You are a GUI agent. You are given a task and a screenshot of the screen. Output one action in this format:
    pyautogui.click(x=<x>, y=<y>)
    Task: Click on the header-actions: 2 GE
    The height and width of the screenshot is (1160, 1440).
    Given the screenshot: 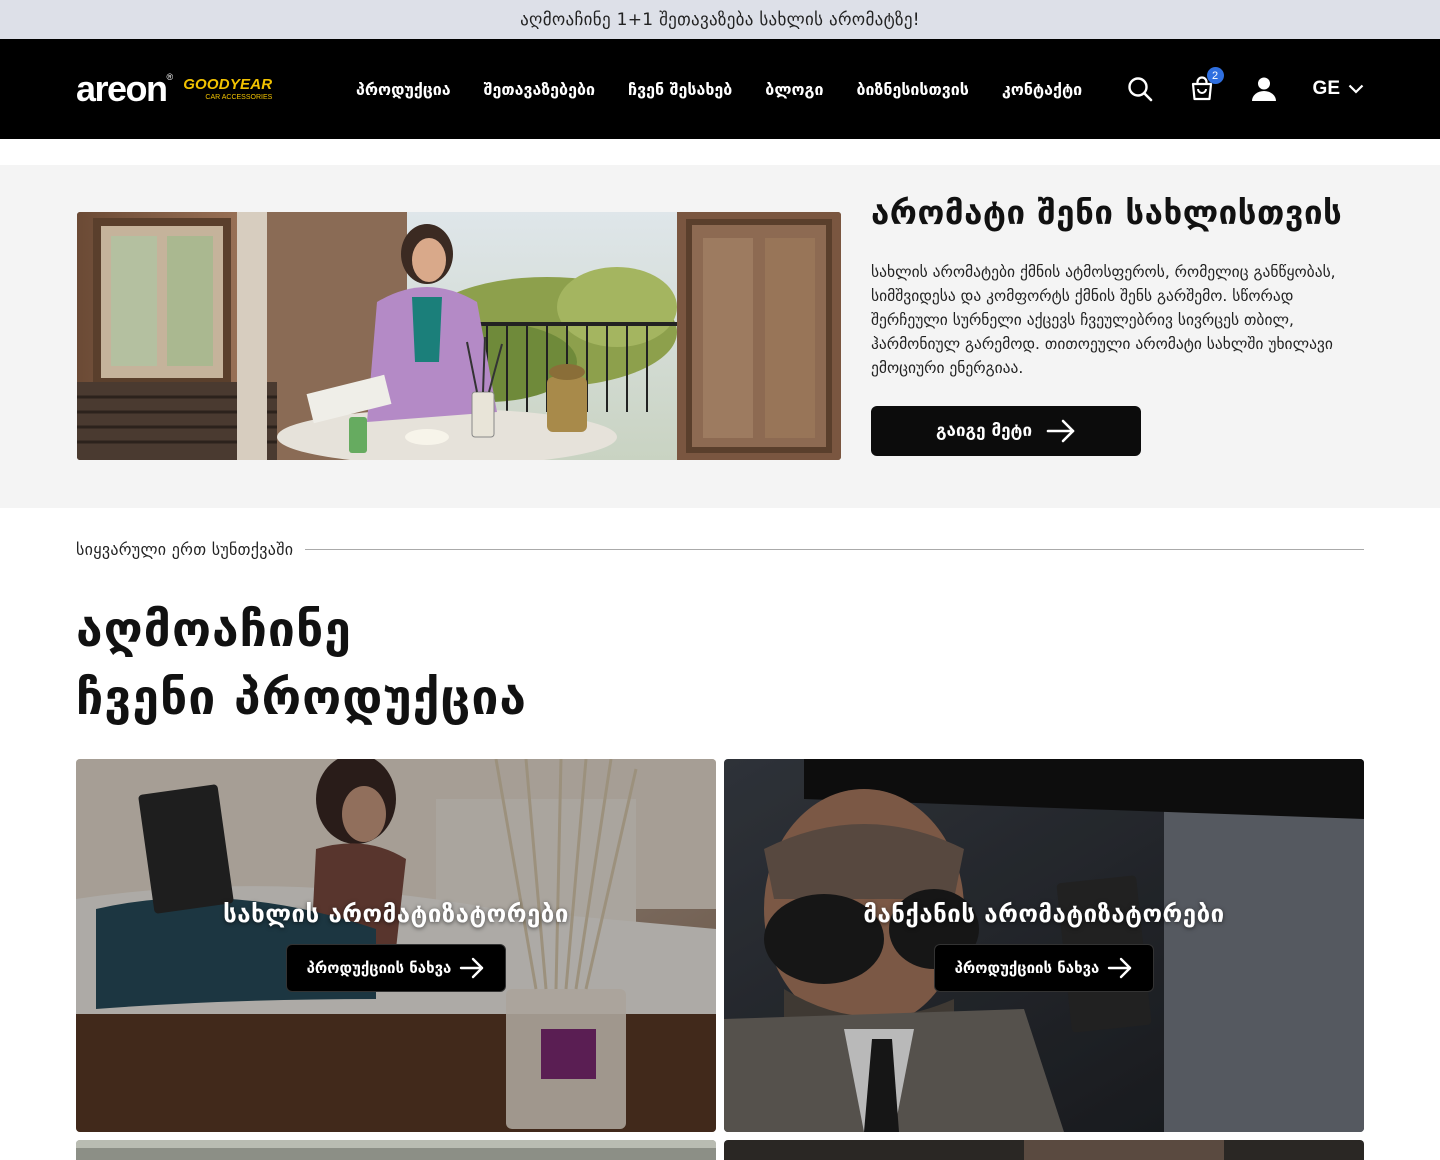 What is the action you would take?
    pyautogui.click(x=1245, y=89)
    